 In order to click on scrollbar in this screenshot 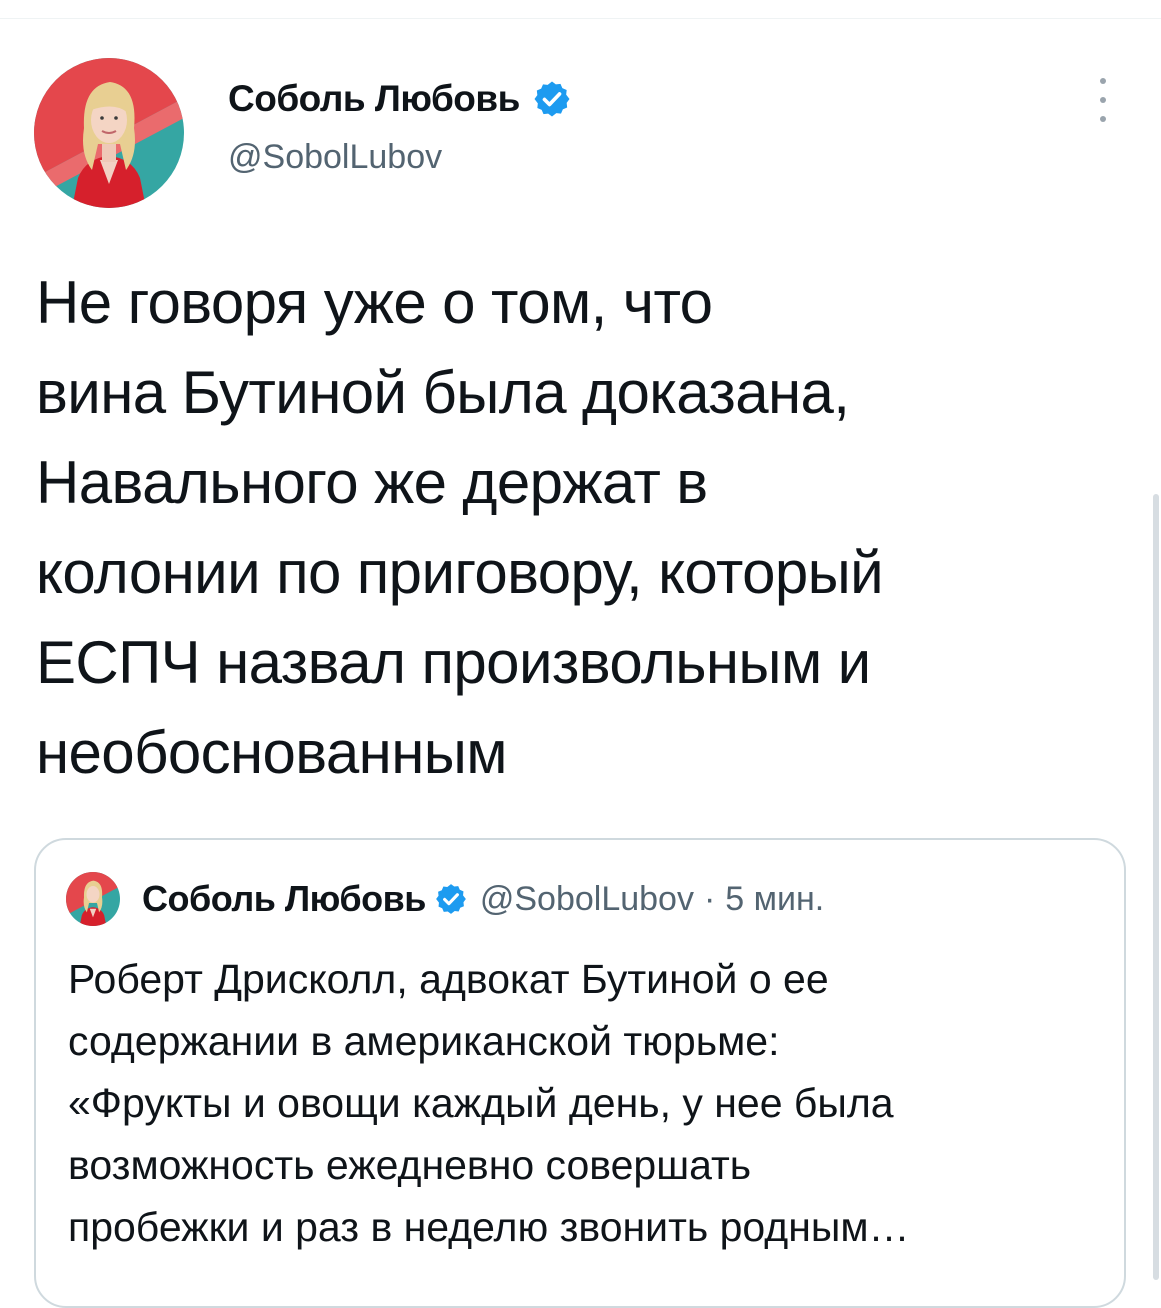, I will do `click(1156, 887)`.